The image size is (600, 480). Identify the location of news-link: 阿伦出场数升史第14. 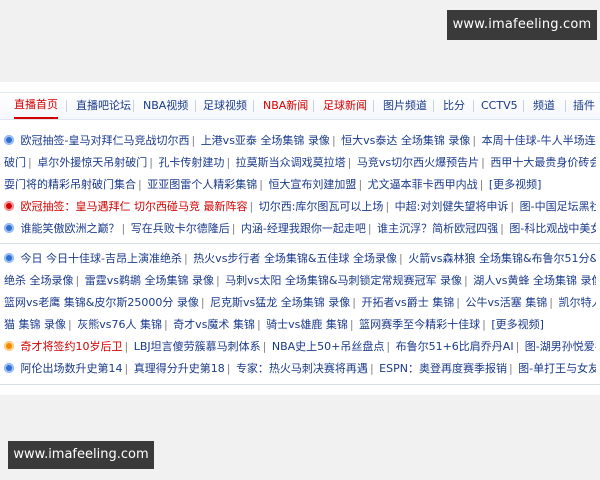
(72, 368).